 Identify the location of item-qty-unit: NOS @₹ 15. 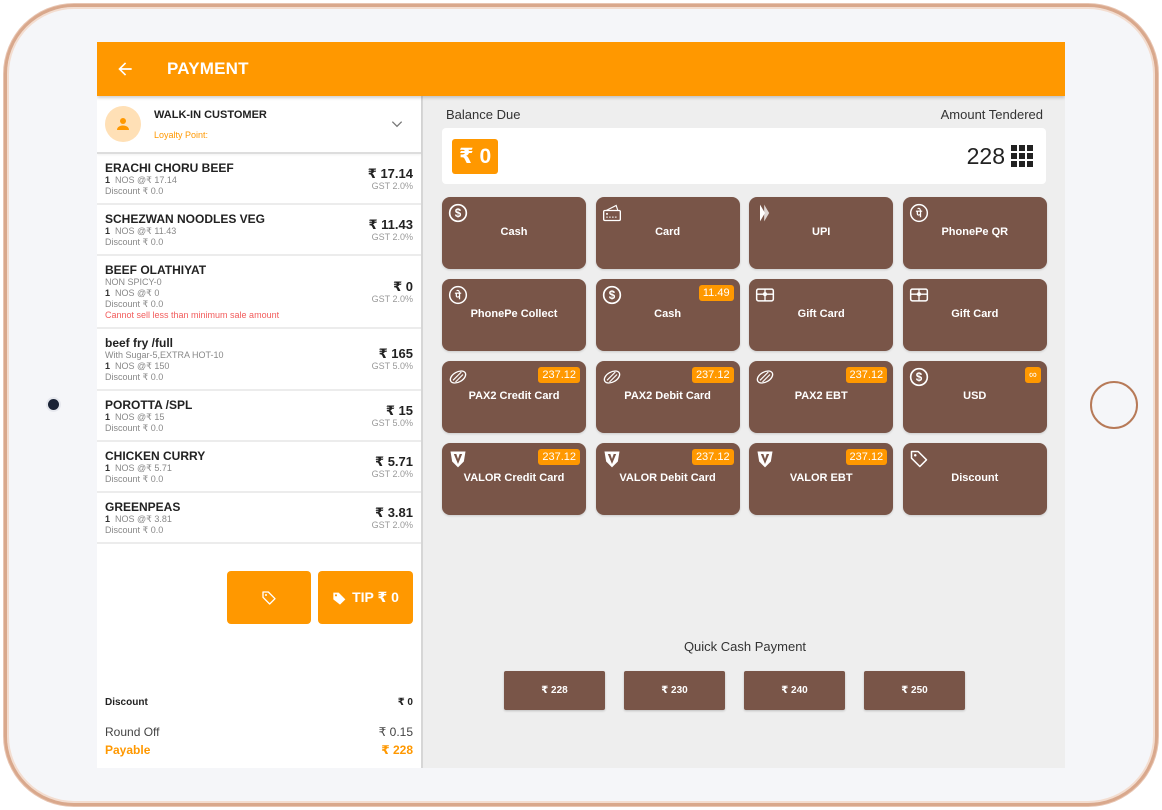
(140, 417).